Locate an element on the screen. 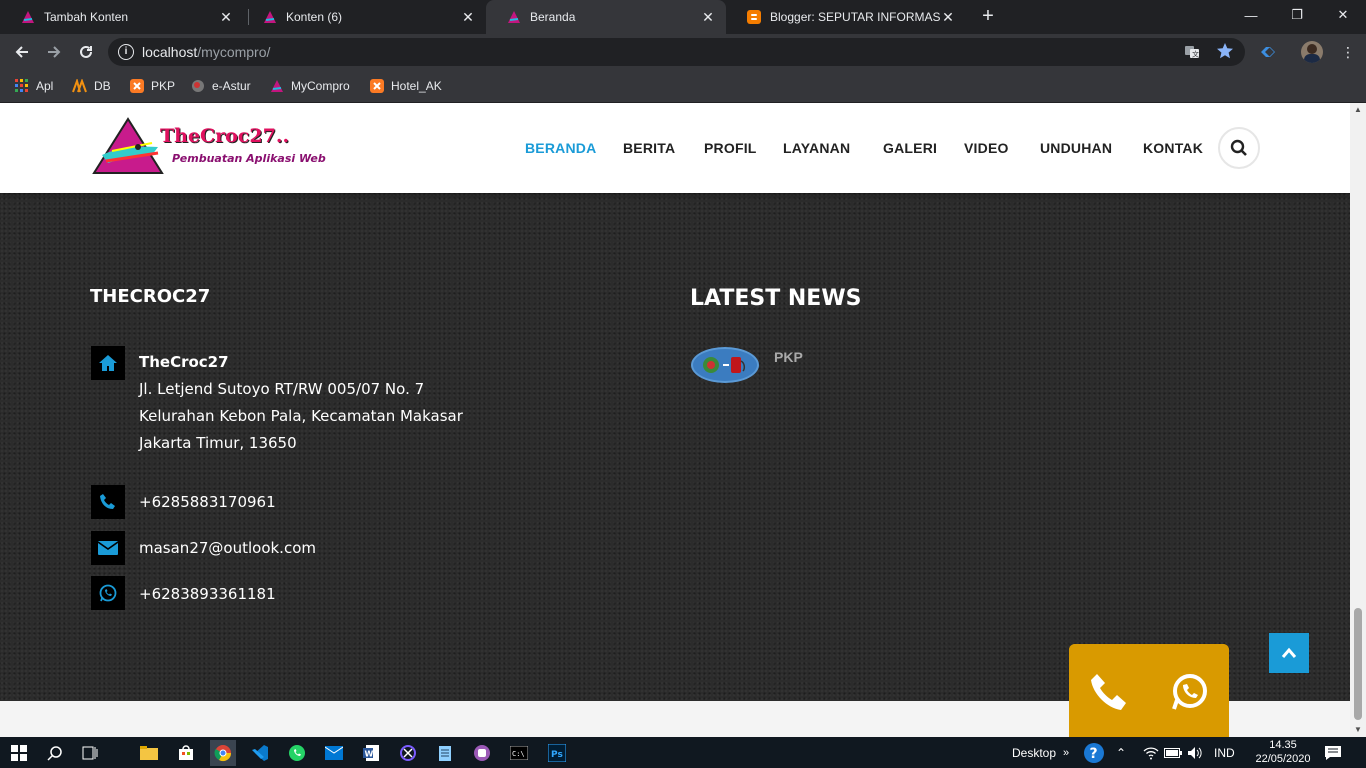 This screenshot has height=768, width=1366. footer-email: masan27@outlook.com is located at coordinates (227, 548).